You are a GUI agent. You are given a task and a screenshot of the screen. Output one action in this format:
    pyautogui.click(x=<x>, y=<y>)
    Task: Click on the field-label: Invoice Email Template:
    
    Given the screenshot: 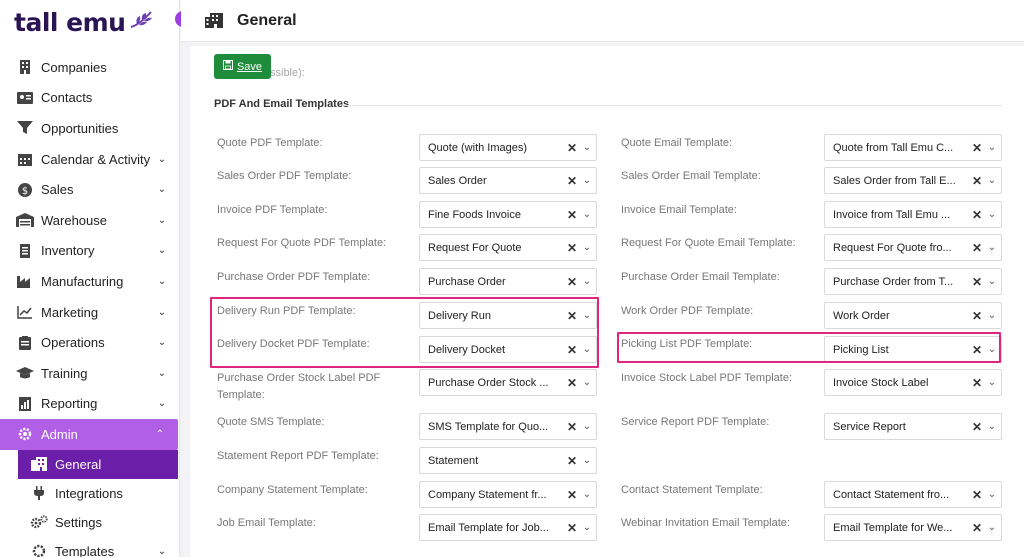 What is the action you would take?
    pyautogui.click(x=679, y=210)
    